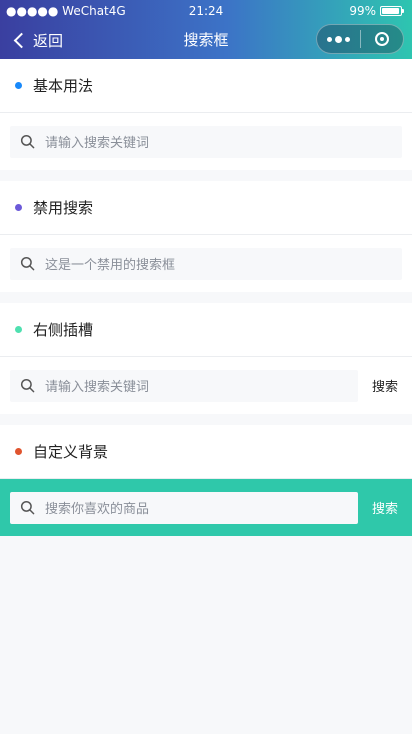 The width and height of the screenshot is (412, 734). I want to click on section-title-custom-bg: 自定义背景, so click(206, 452).